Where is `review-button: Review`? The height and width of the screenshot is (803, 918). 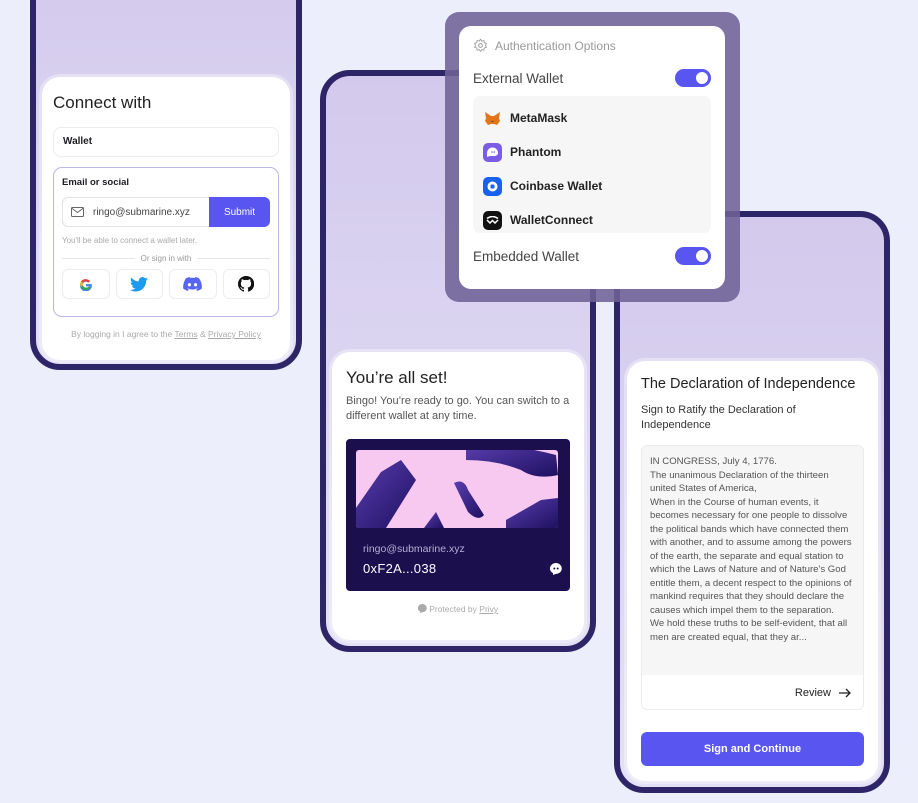
review-button: Review is located at coordinates (752, 692).